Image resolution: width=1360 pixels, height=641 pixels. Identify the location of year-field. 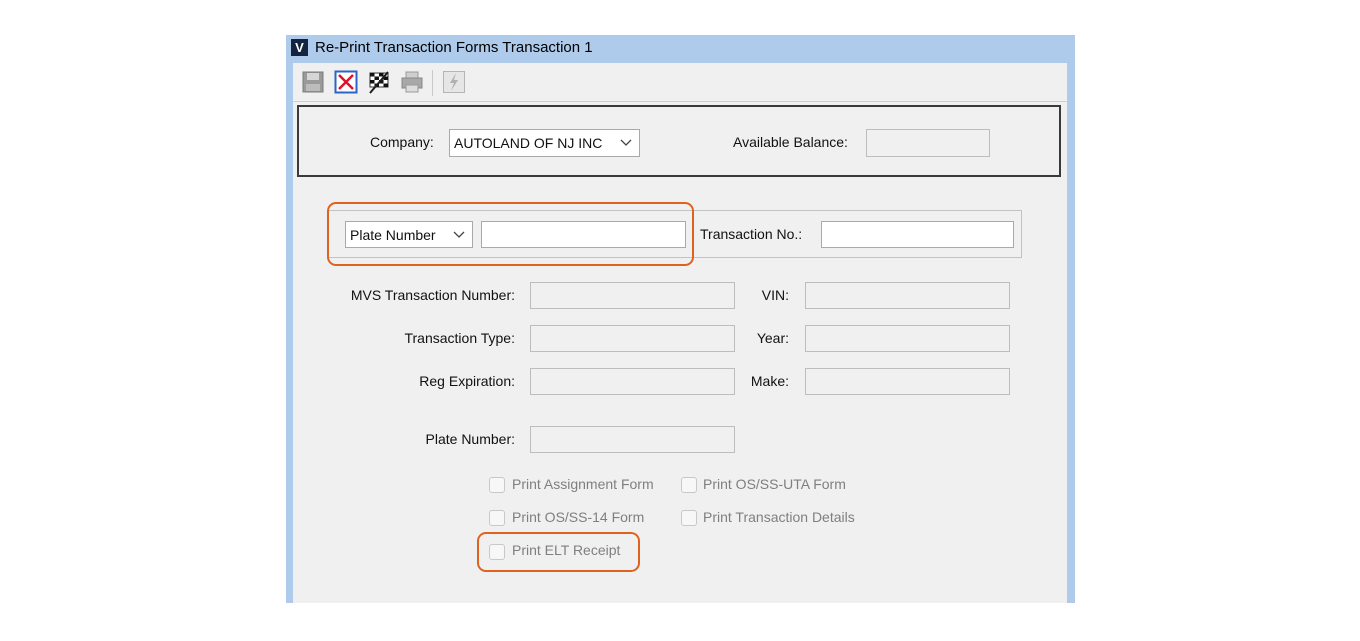
(907, 338).